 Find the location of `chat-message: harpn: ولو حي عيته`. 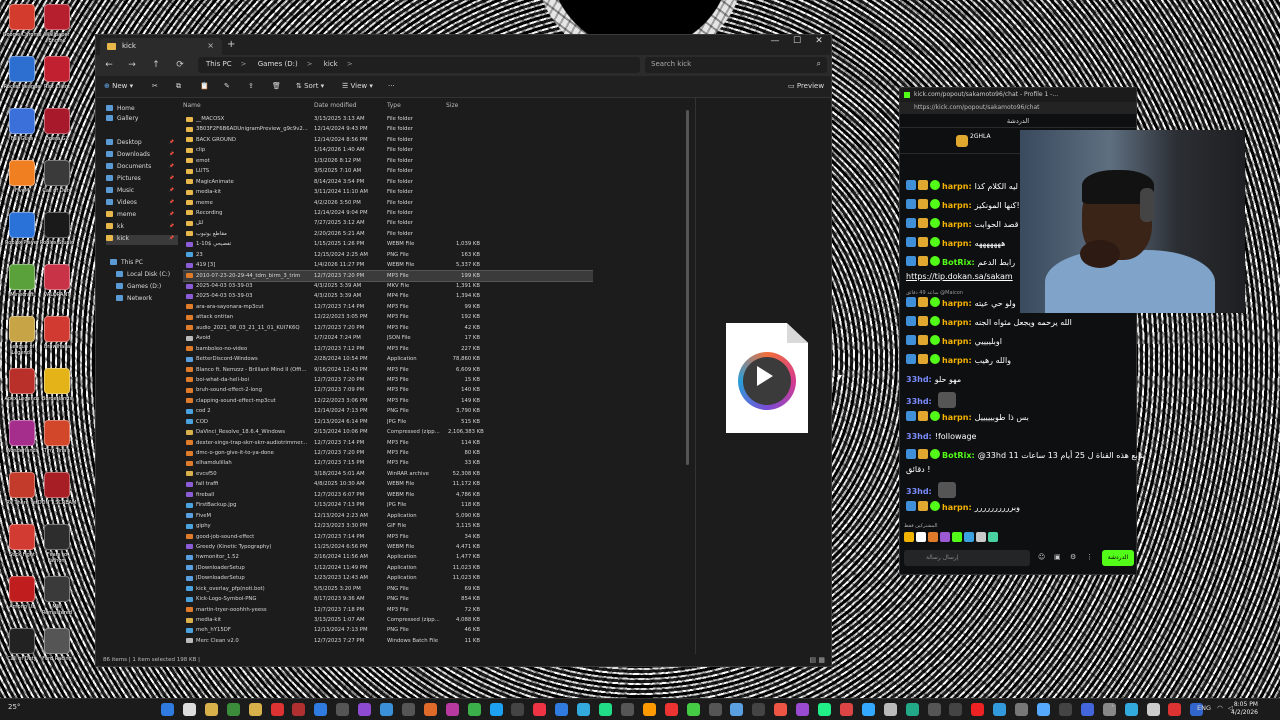

chat-message: harpn: ولو حي عيته is located at coordinates (961, 304).